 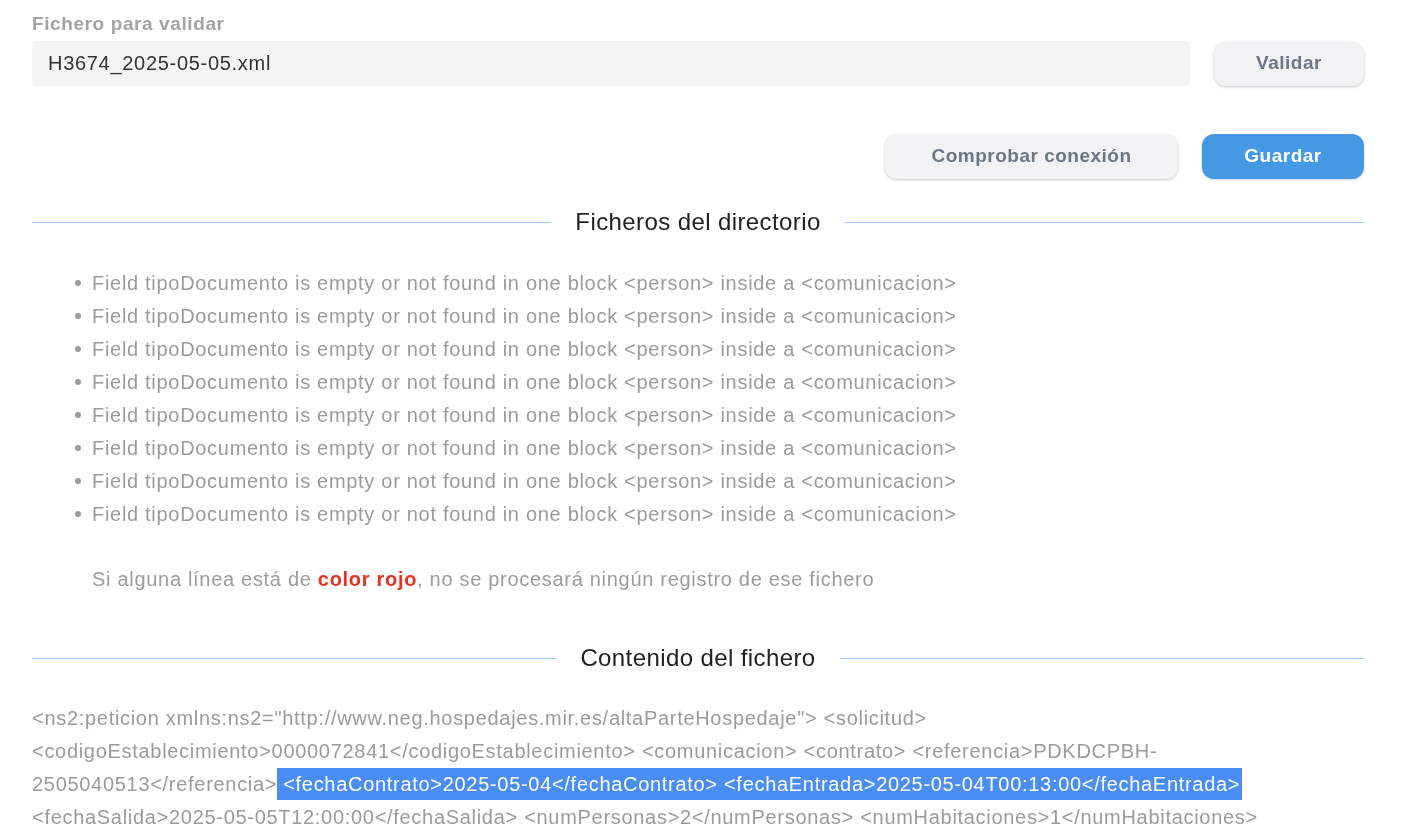 What do you see at coordinates (1031, 156) in the screenshot?
I see `check-connection-button: Comprobar conexión` at bounding box center [1031, 156].